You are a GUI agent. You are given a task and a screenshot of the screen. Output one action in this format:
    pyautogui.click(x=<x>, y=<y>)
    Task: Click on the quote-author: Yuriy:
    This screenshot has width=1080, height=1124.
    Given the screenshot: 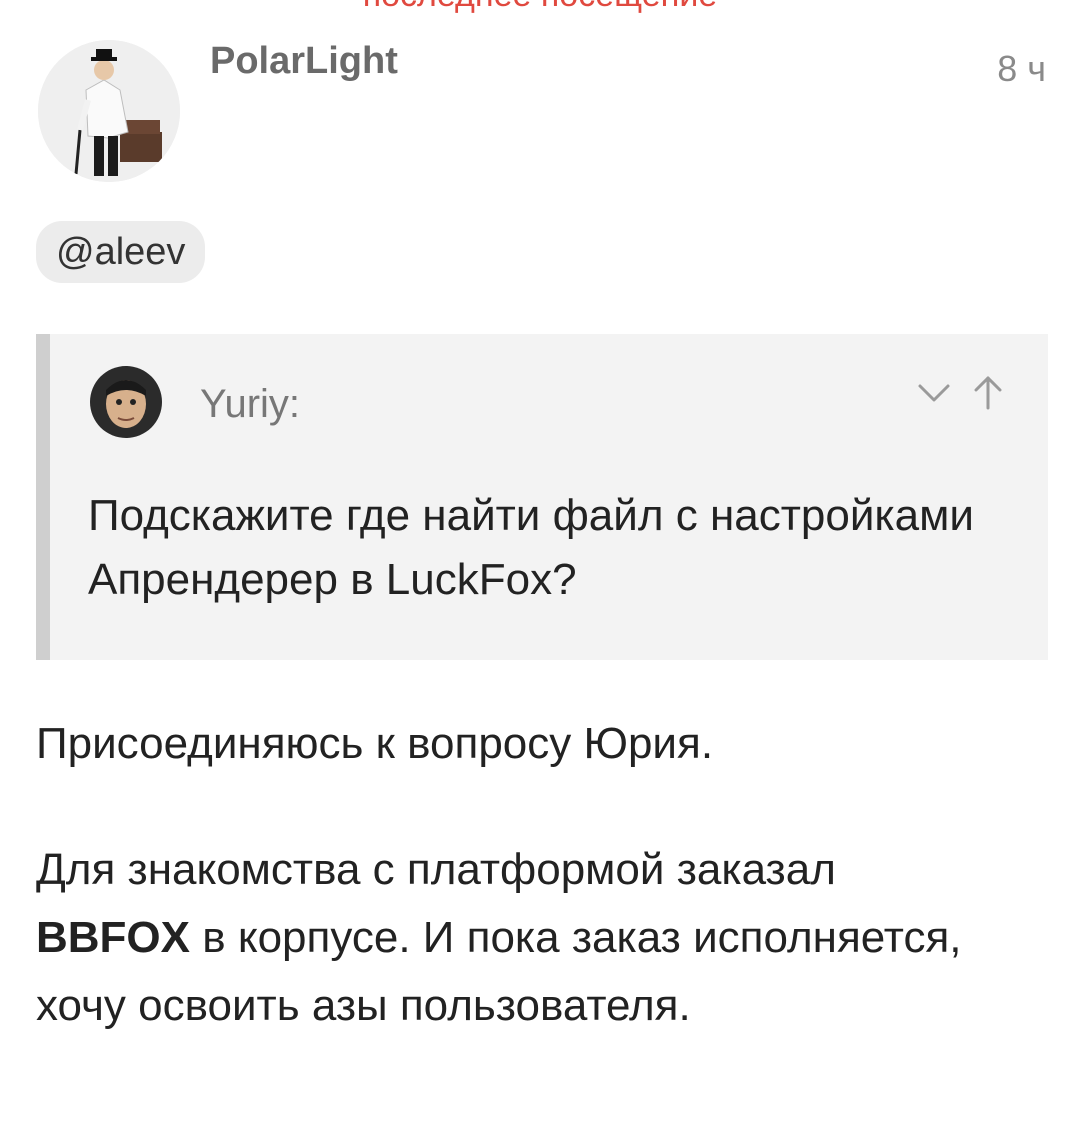 What is the action you would take?
    pyautogui.click(x=250, y=404)
    